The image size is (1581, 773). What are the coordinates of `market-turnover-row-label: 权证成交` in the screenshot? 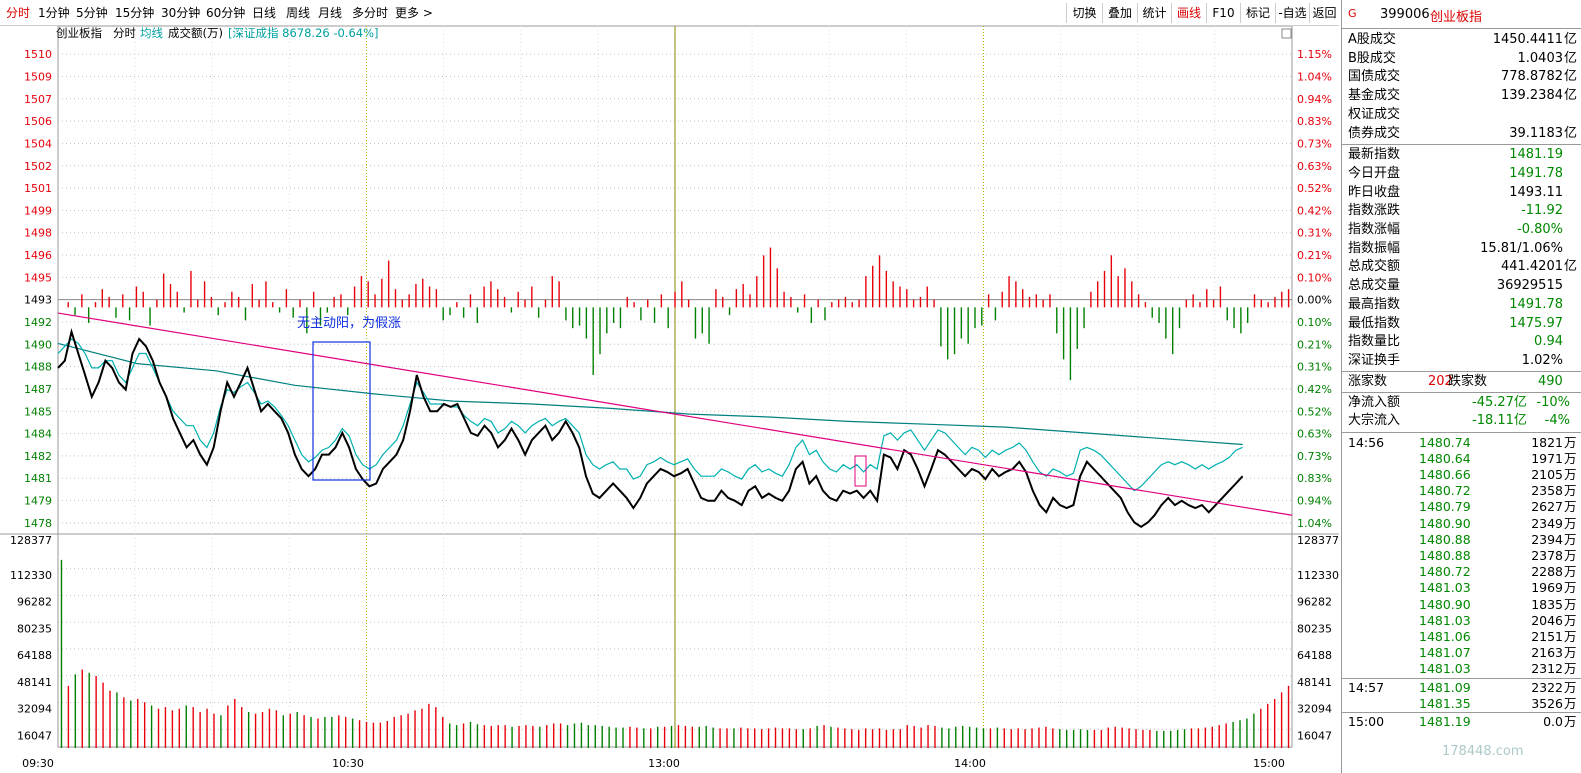 It's located at (1374, 114).